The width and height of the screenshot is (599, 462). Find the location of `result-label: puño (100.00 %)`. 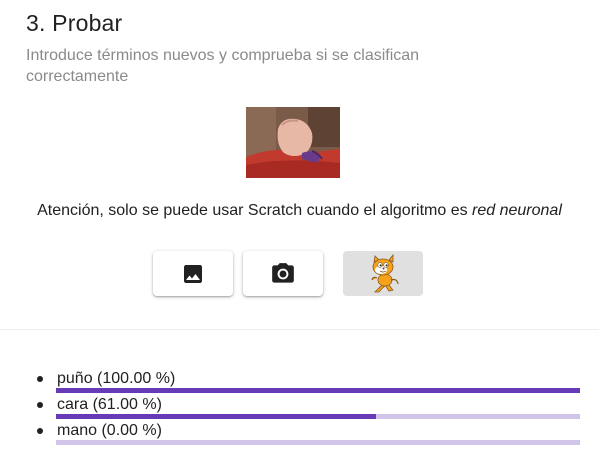

result-label: puño (100.00 %) is located at coordinates (116, 378).